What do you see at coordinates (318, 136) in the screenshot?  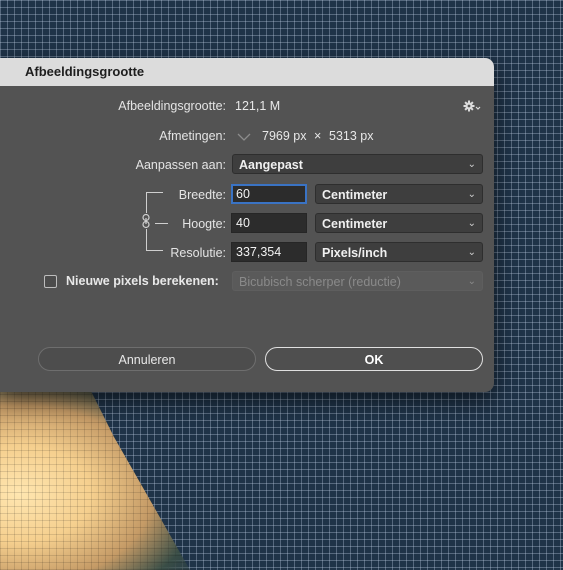 I see `dimensions-times: ×` at bounding box center [318, 136].